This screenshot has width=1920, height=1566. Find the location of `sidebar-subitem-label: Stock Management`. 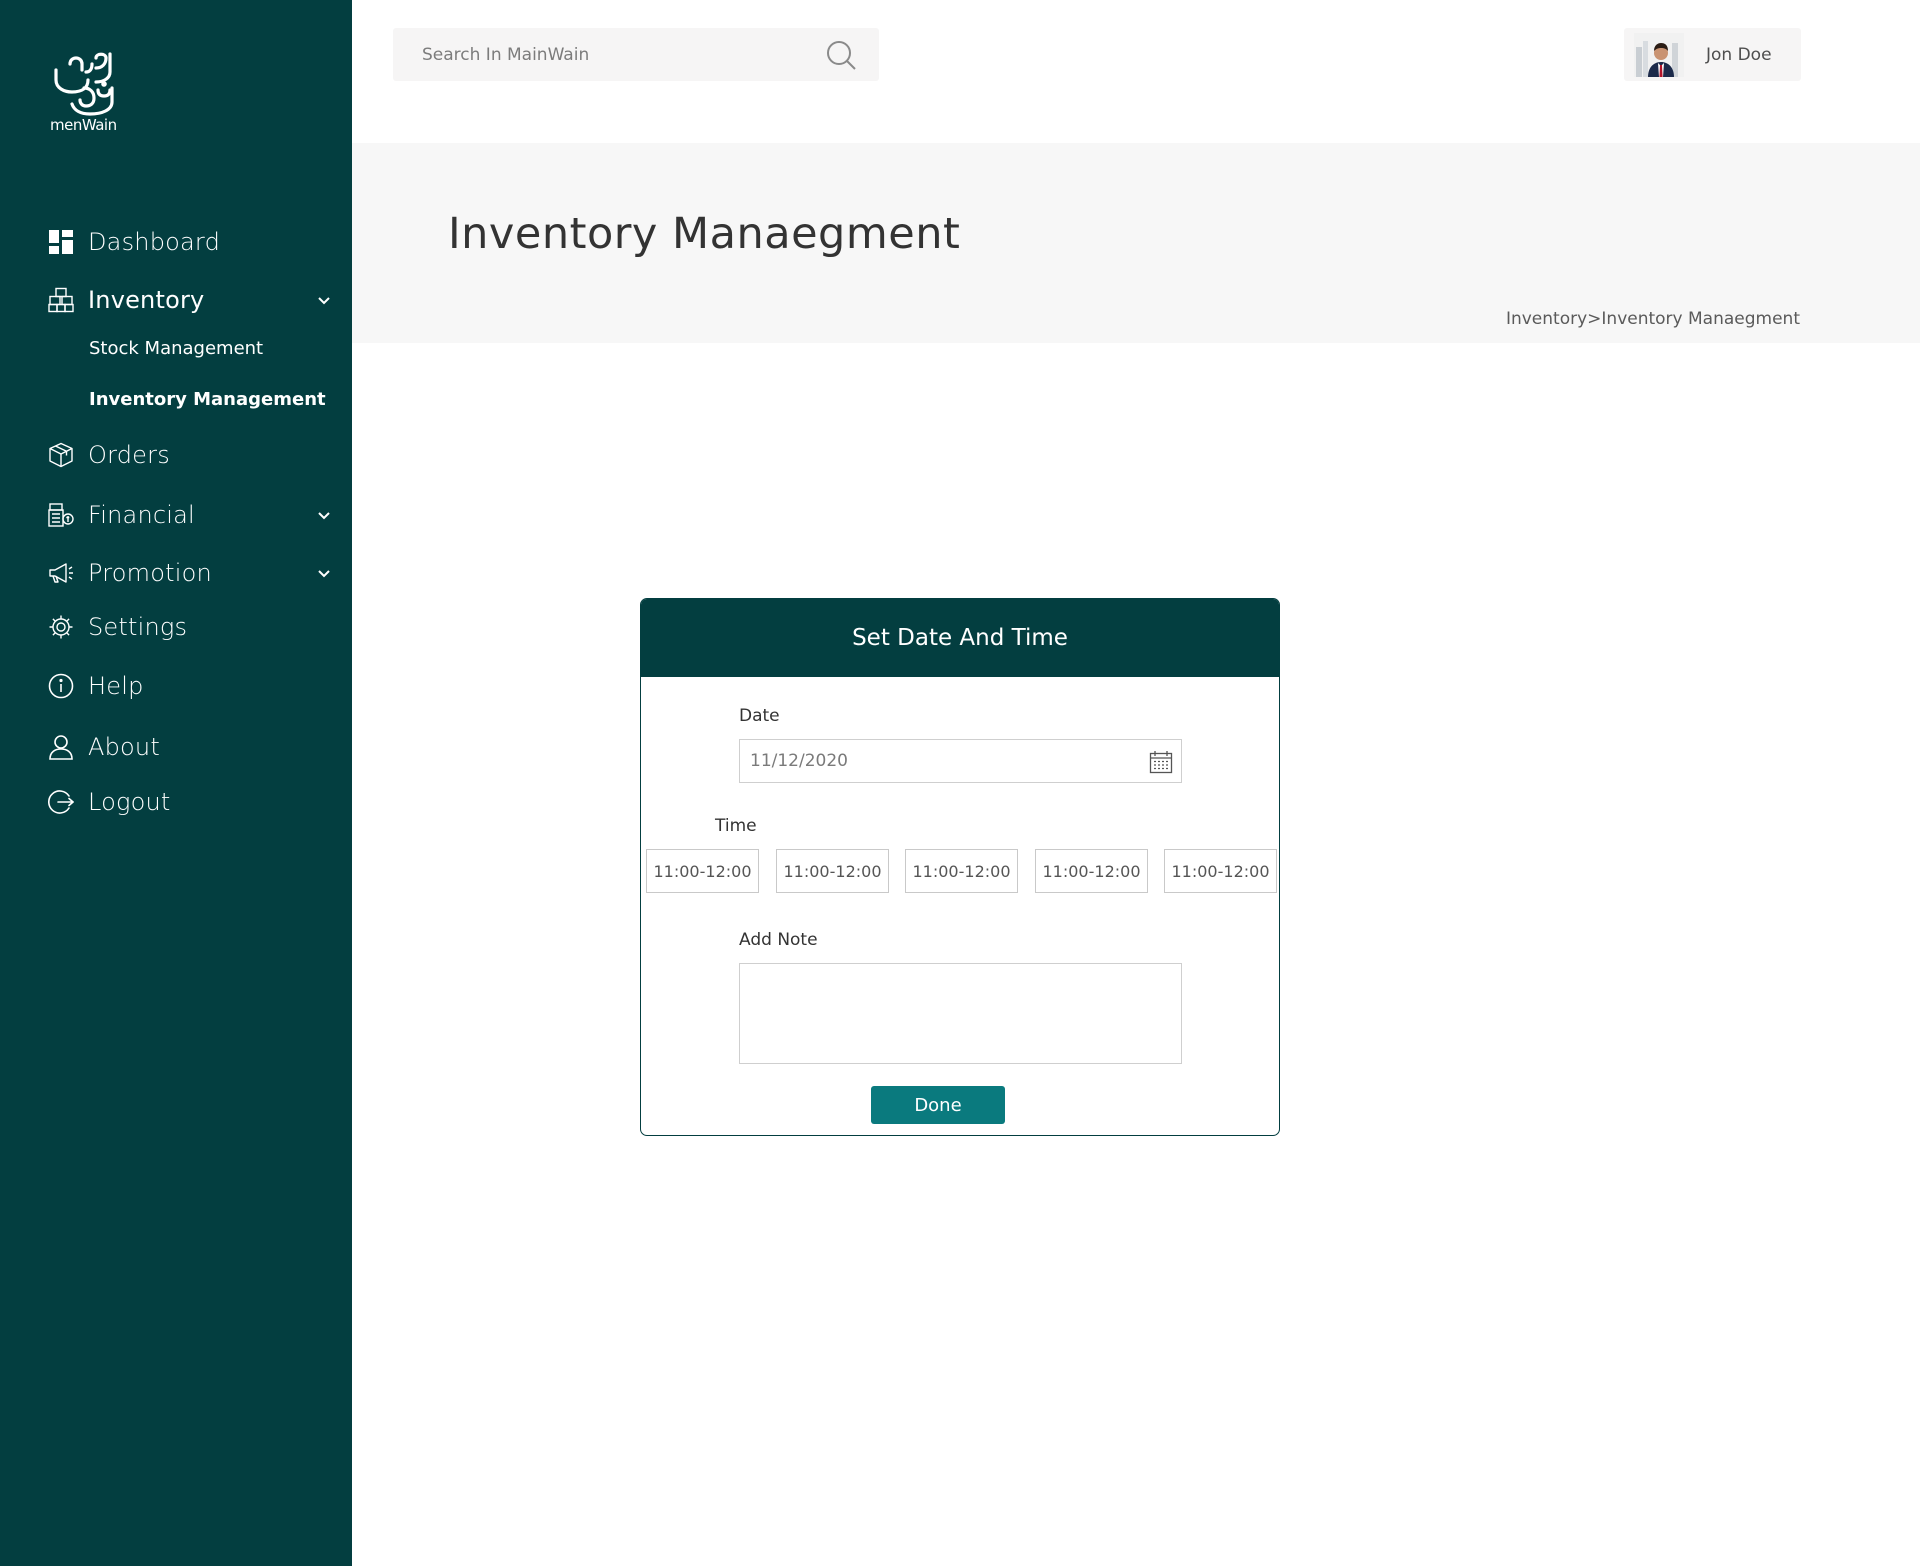

sidebar-subitem-label: Stock Management is located at coordinates (176, 348).